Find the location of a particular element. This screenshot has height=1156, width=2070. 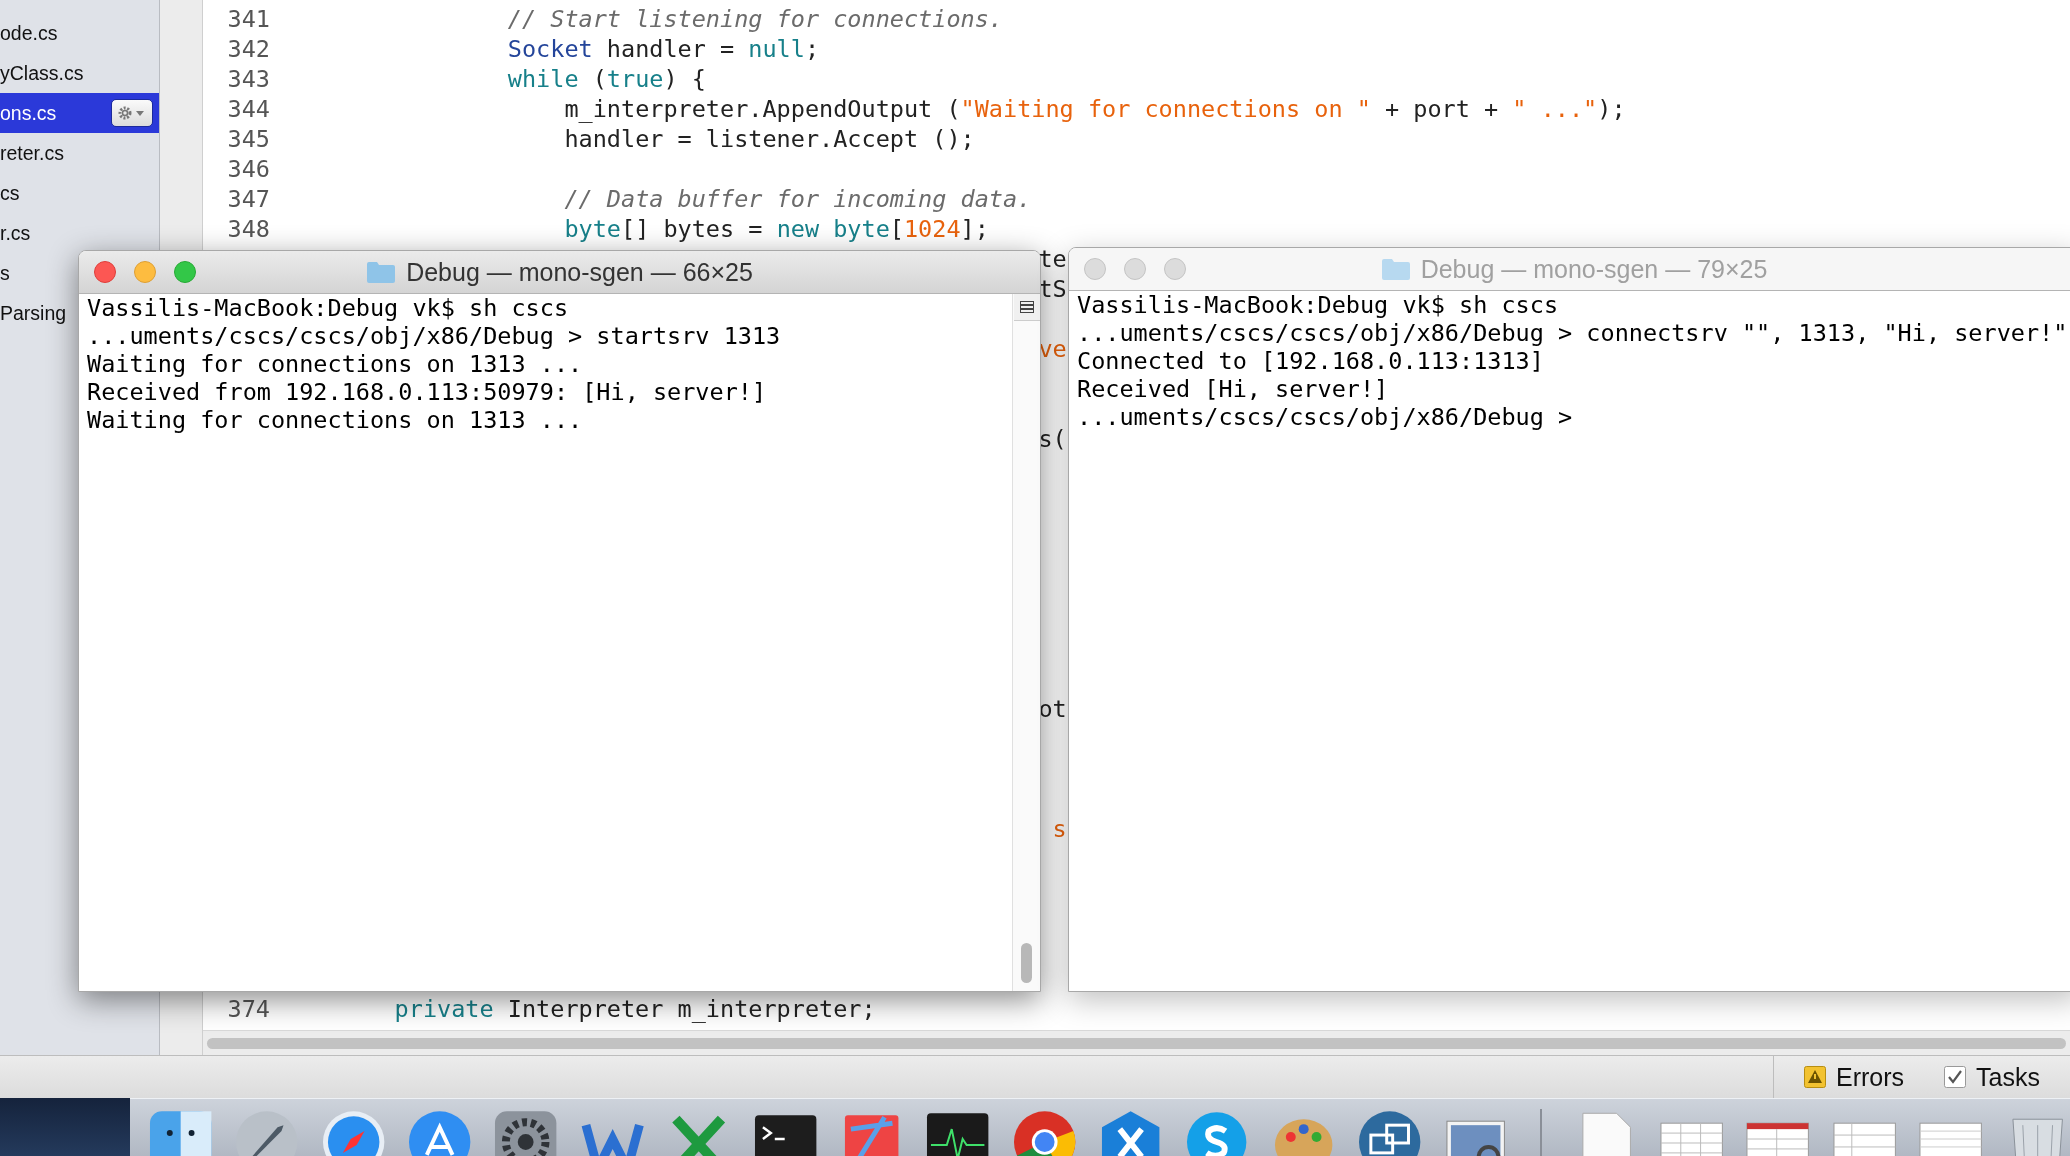

line-number: 347 is located at coordinates (248, 199).